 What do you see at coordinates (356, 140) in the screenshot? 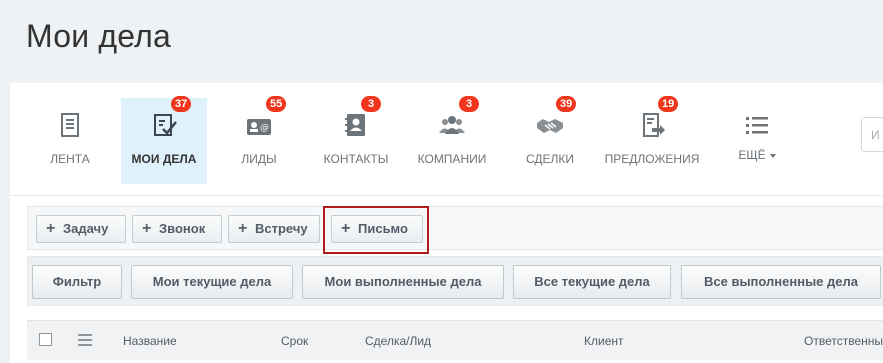
I see `nav-item-contacts: 3 Контакты` at bounding box center [356, 140].